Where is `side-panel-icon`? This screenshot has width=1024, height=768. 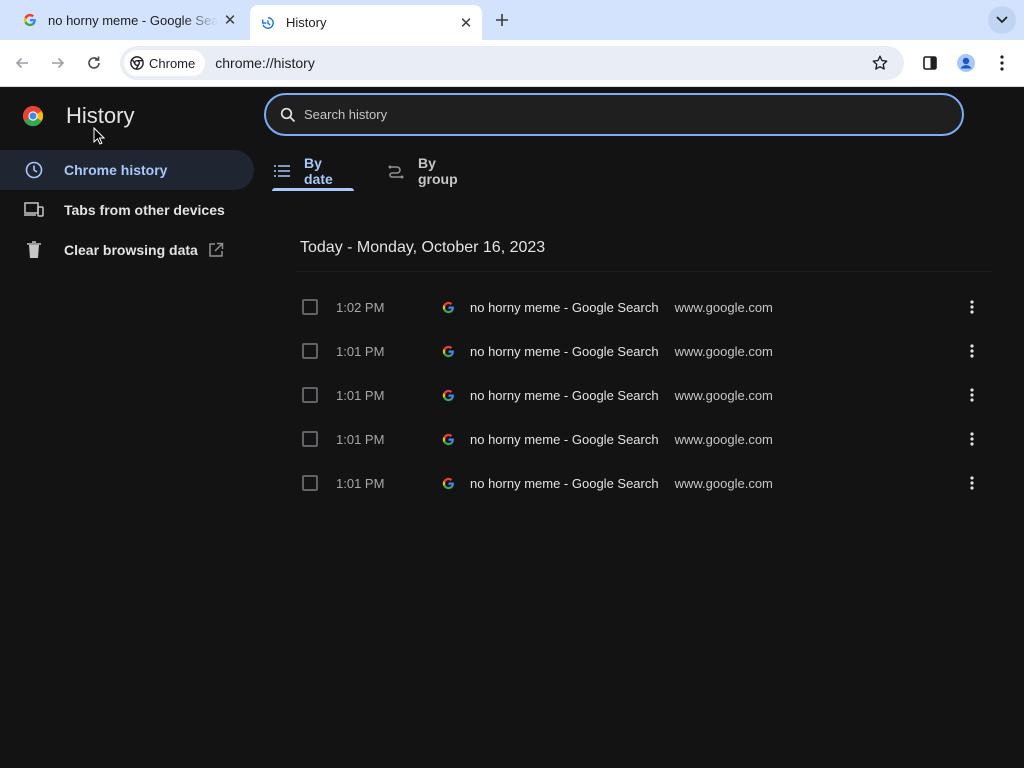
side-panel-icon is located at coordinates (930, 63).